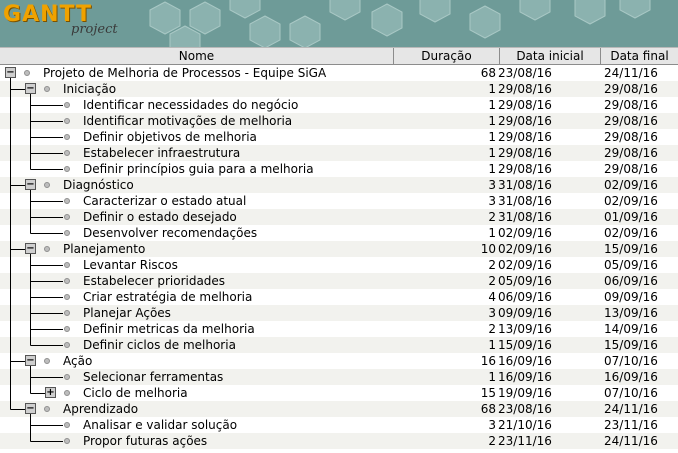 The image size is (678, 453). What do you see at coordinates (187, 121) in the screenshot?
I see `task-name: Identificar motivações de melhoria` at bounding box center [187, 121].